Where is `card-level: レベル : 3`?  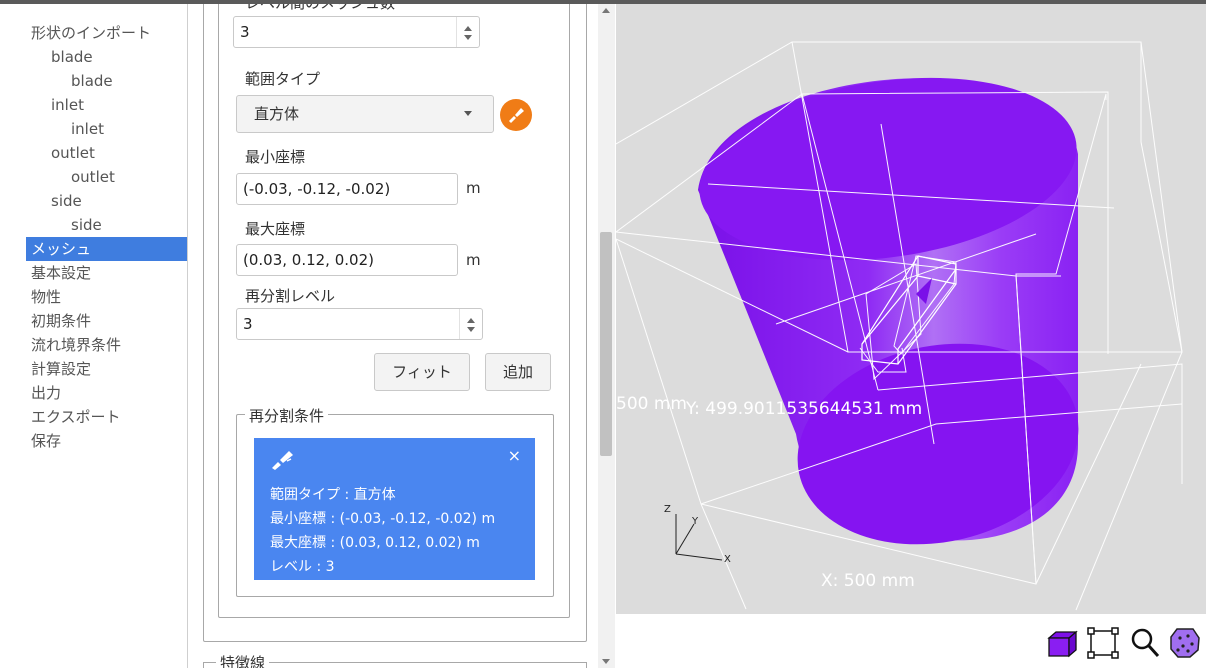 card-level: レベル : 3 is located at coordinates (302, 567).